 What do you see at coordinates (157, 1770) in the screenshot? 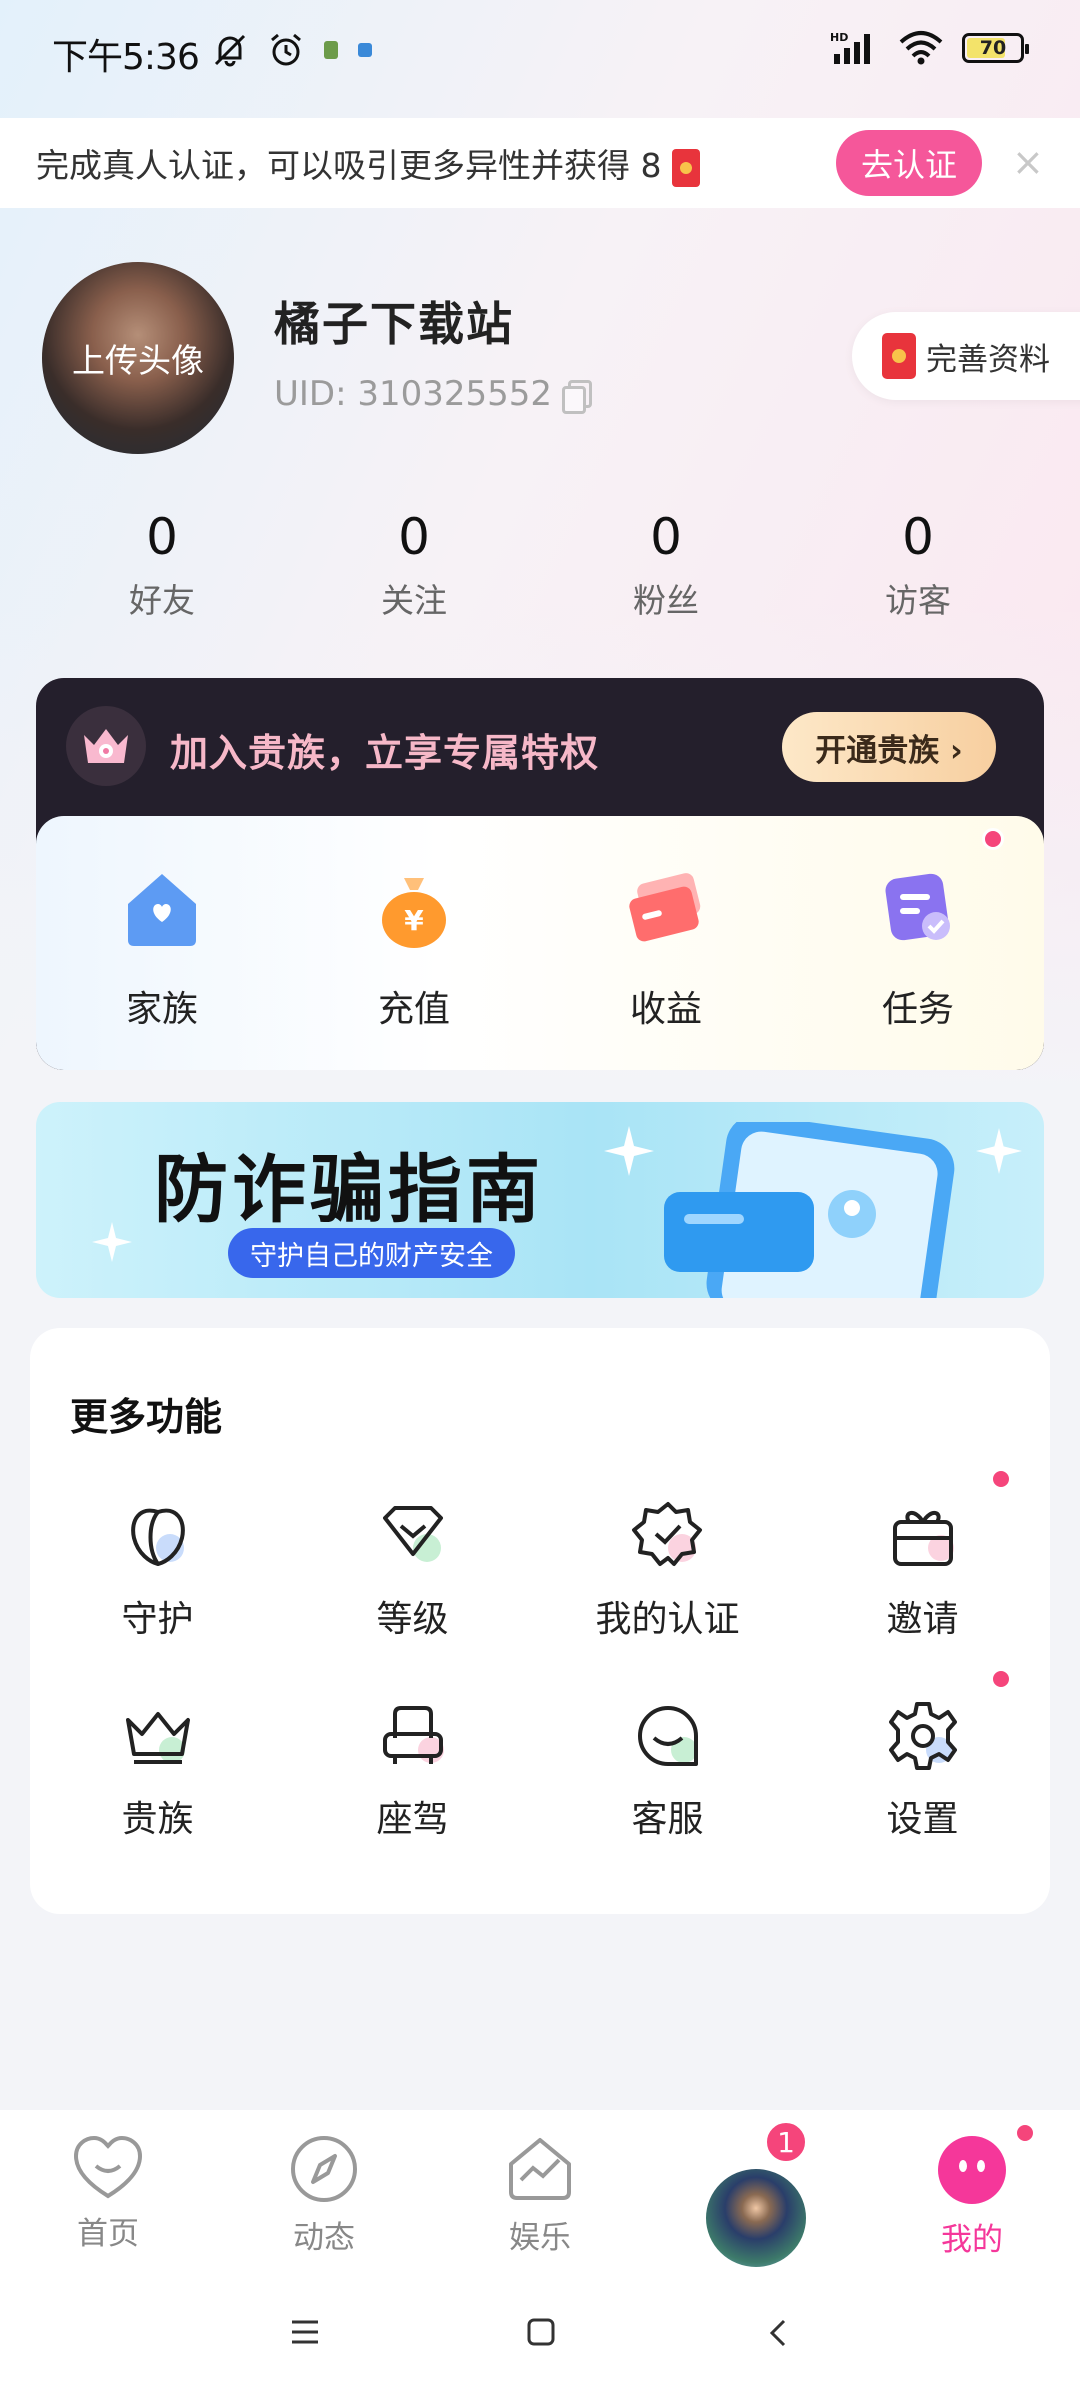
I see `function-noble: 贵族` at bounding box center [157, 1770].